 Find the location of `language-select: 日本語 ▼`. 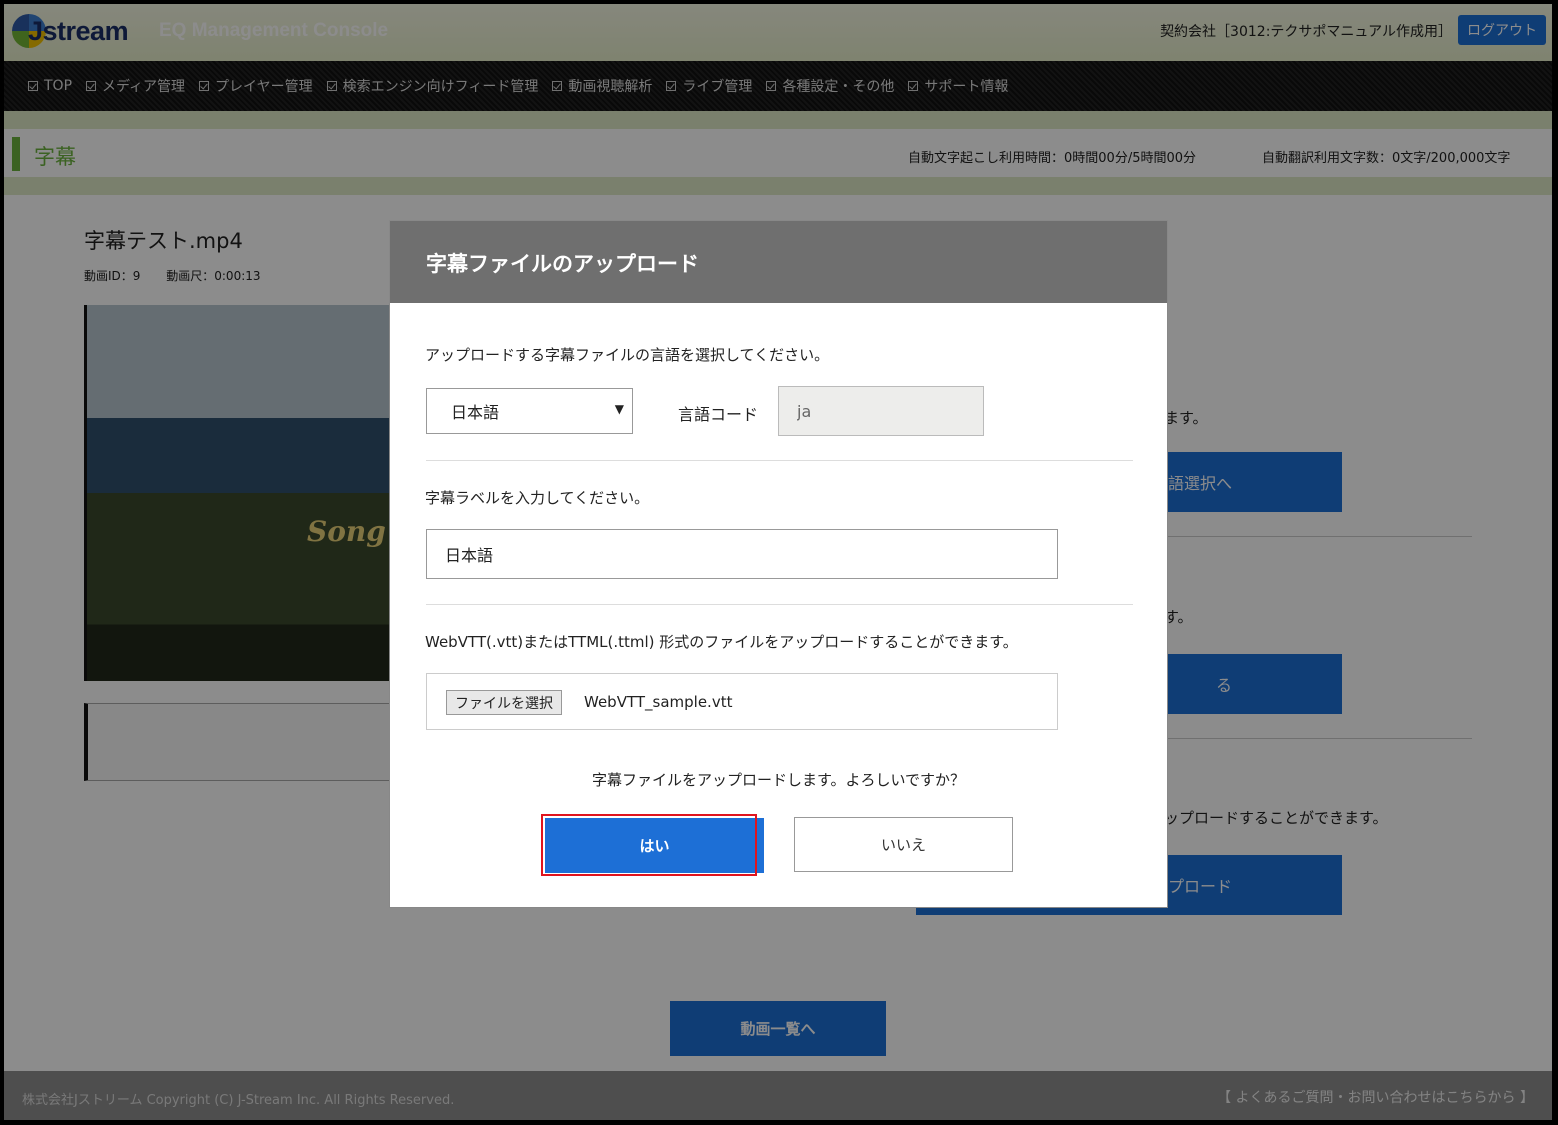

language-select: 日本語 ▼ is located at coordinates (529, 411).